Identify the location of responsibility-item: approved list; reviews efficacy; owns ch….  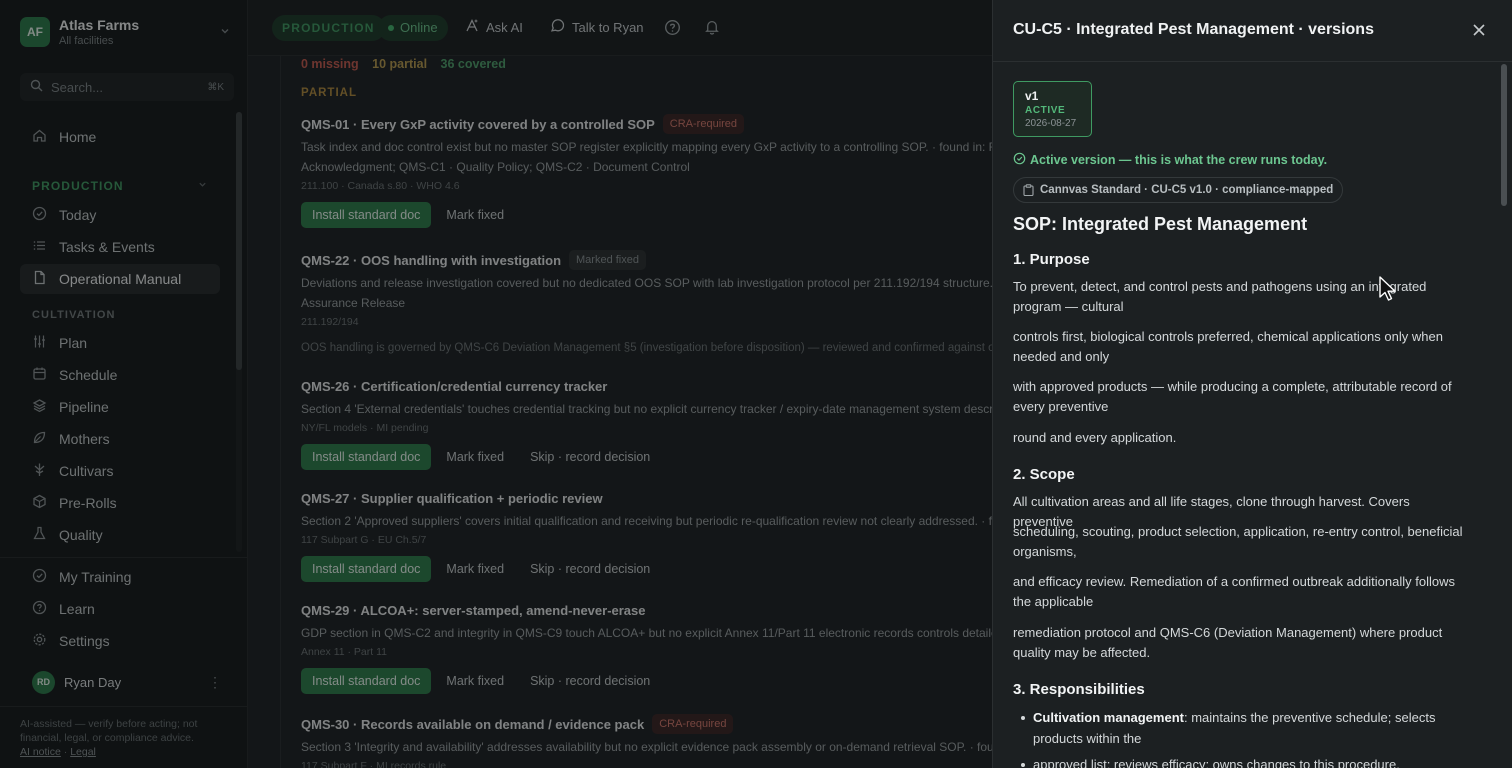
(1245, 761).